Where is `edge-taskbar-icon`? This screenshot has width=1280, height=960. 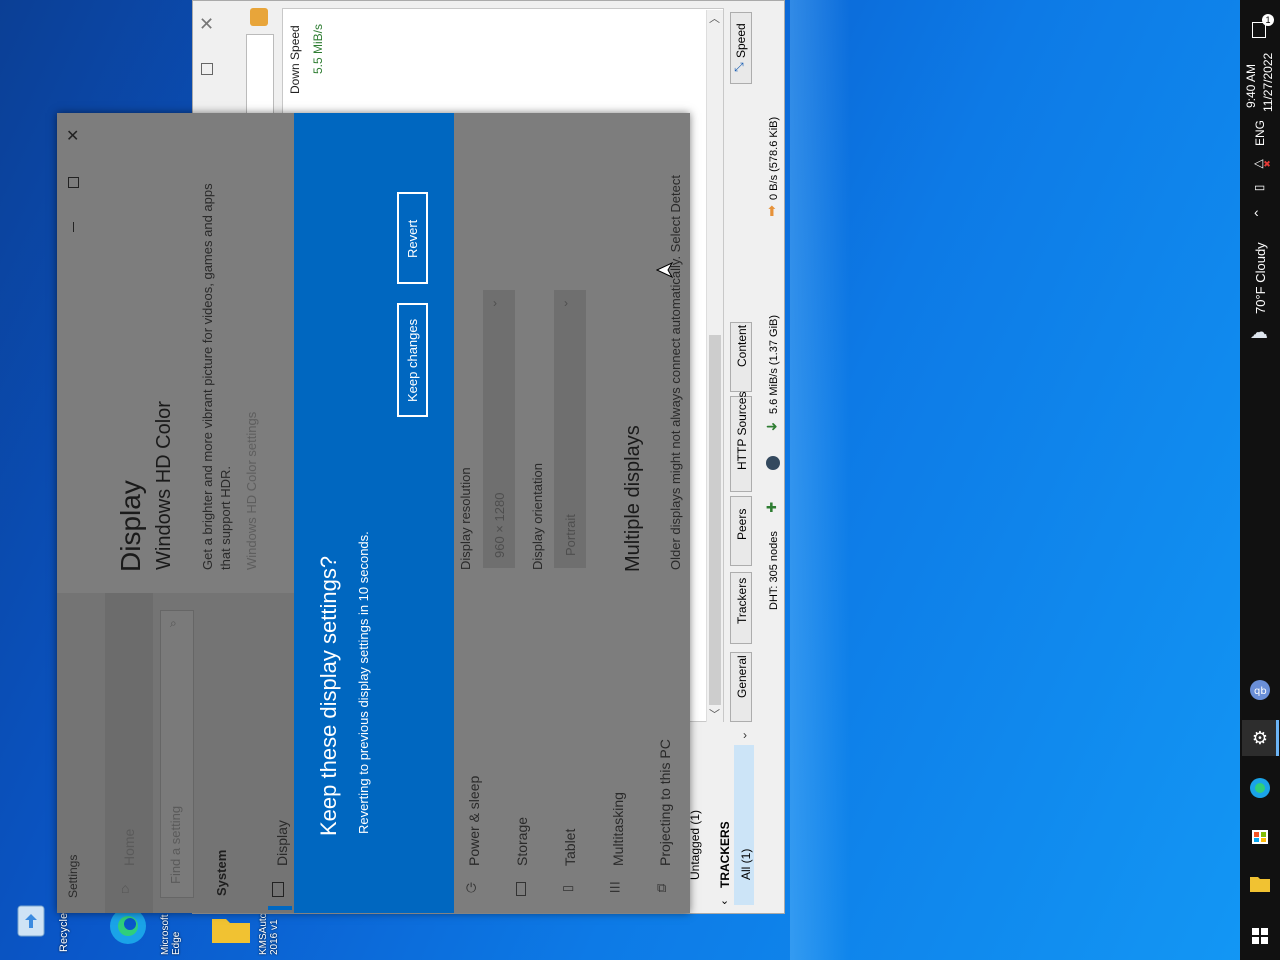
edge-taskbar-icon is located at coordinates (1260, 788).